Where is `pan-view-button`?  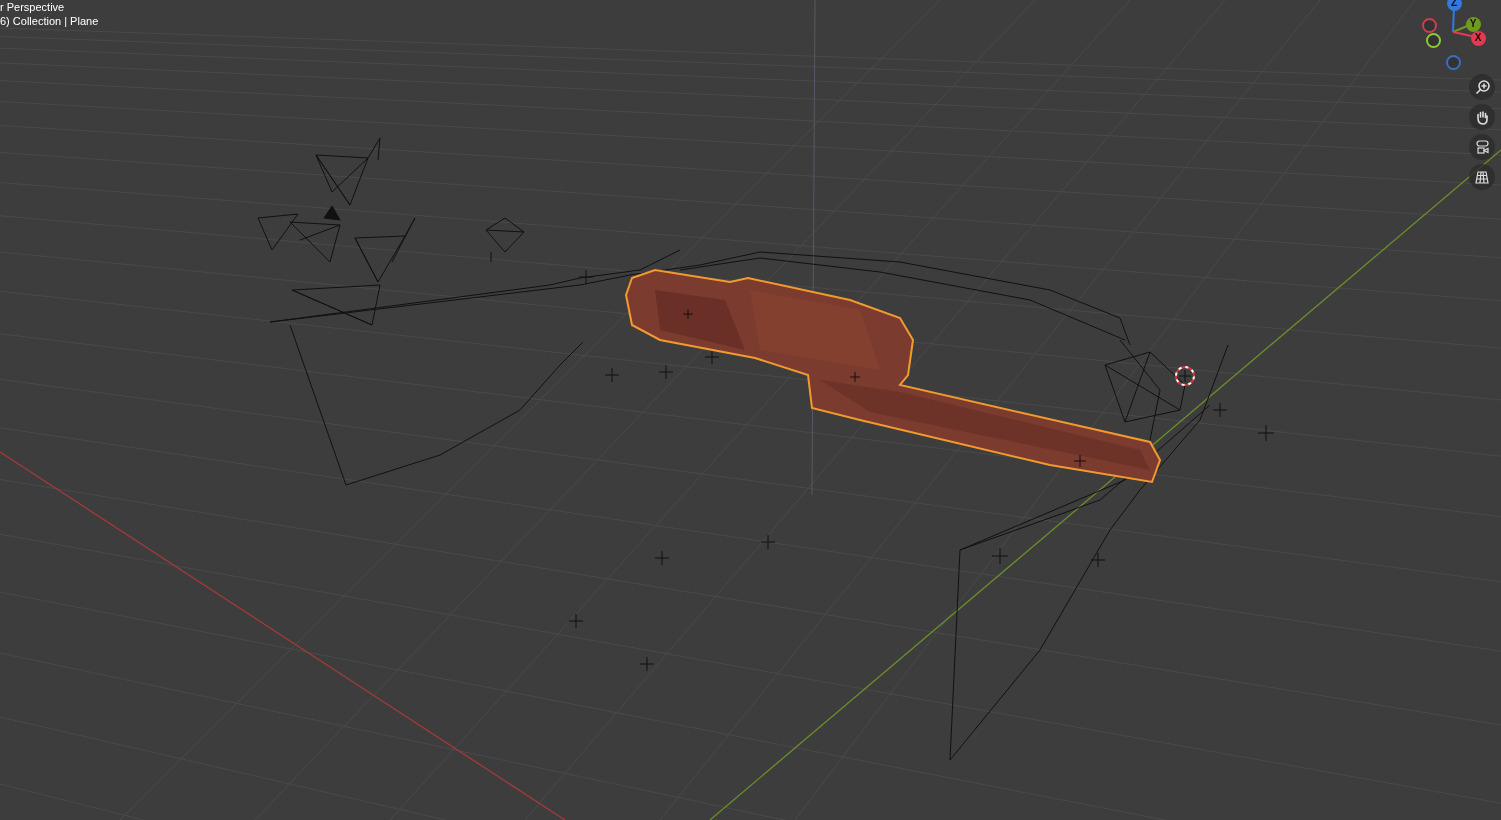
pan-view-button is located at coordinates (1482, 117).